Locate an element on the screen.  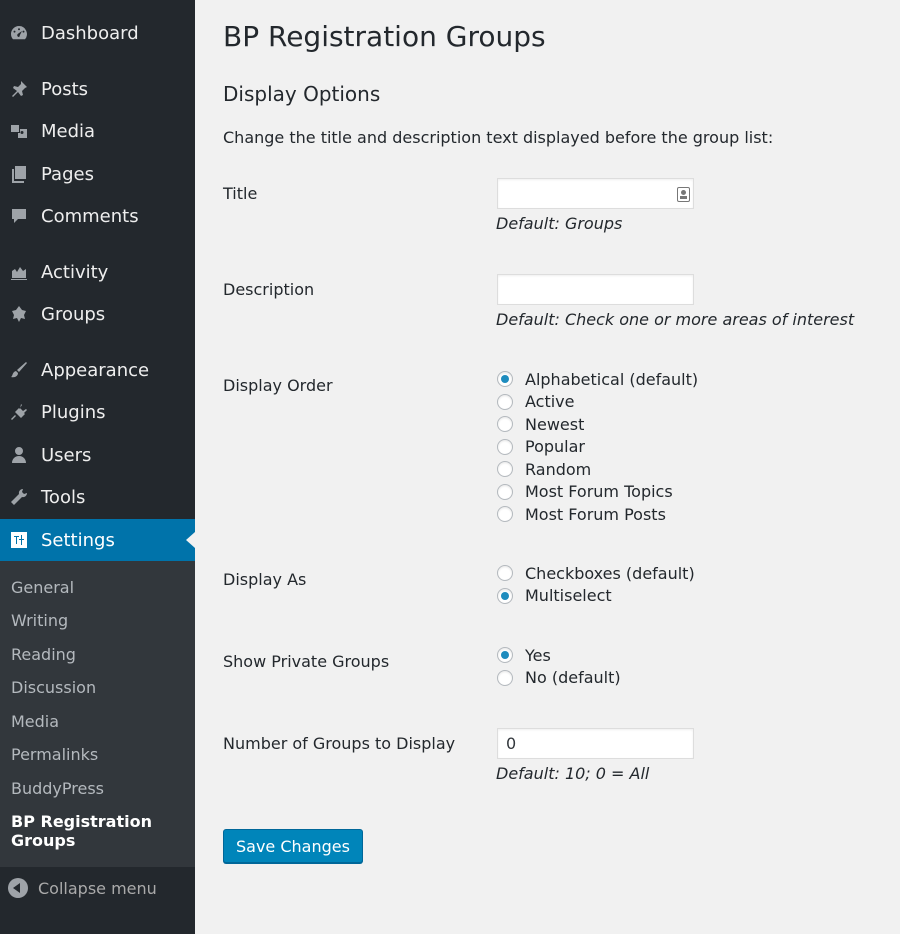
submenu-writing: Writing is located at coordinates (39, 620).